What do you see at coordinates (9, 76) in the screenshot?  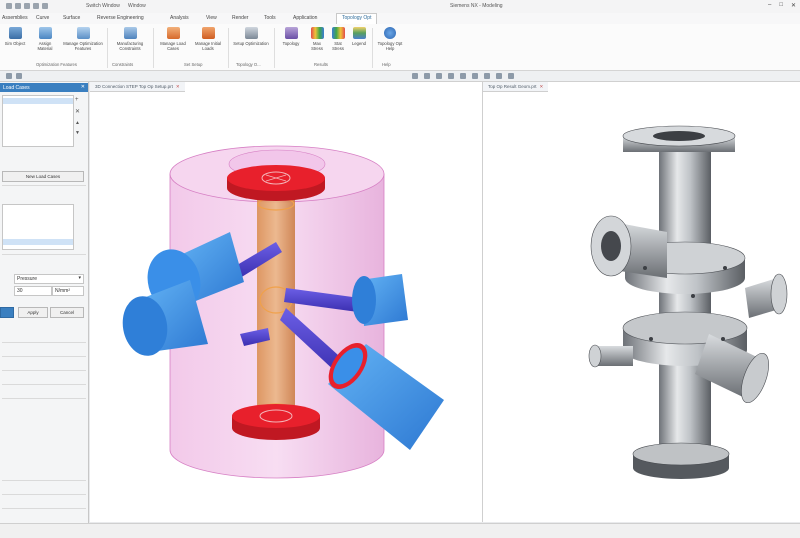 I see `menu-icon` at bounding box center [9, 76].